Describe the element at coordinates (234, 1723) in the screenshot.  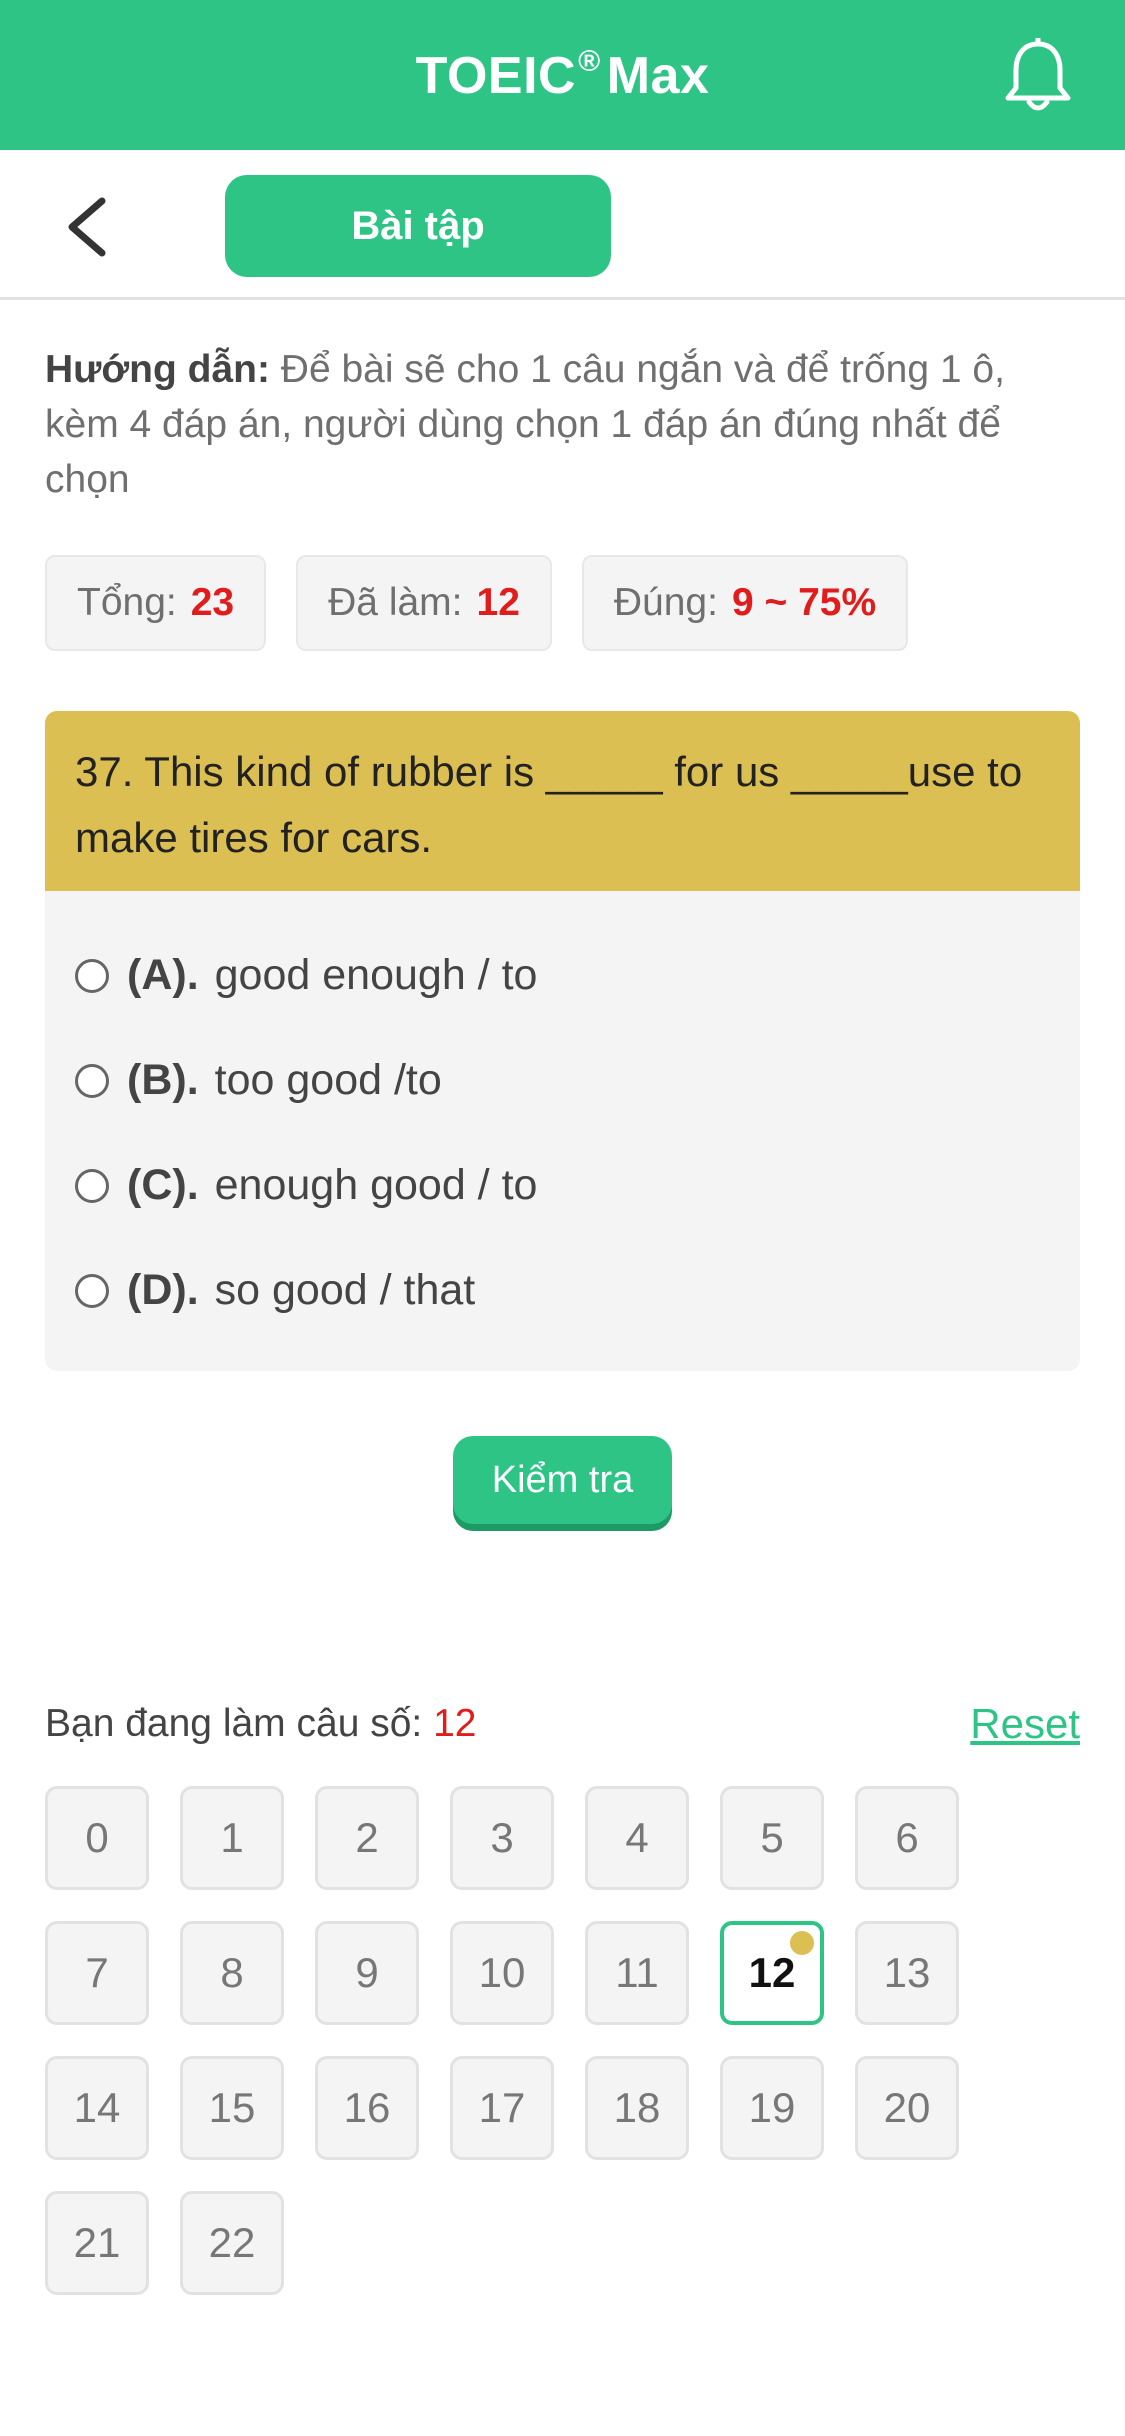
I see `current-question-label: Bạn đang làm câu số:` at that location.